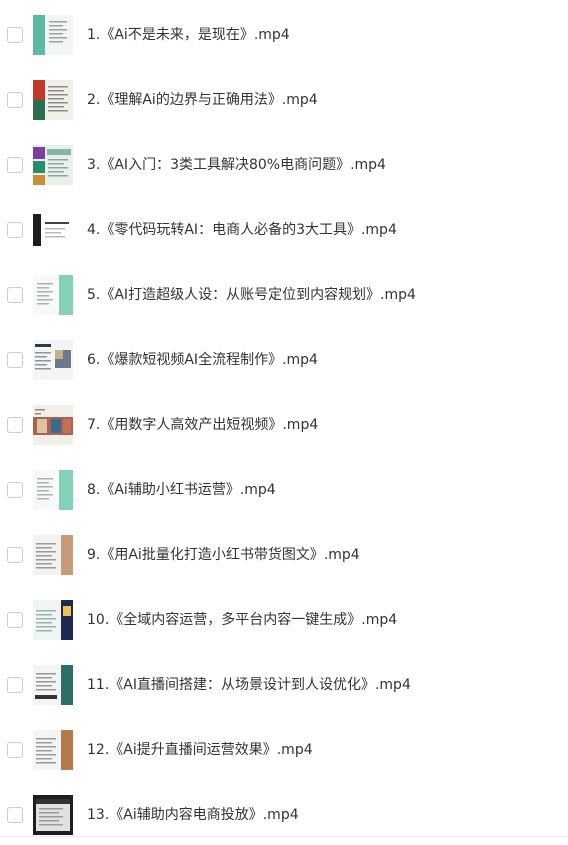 This screenshot has width=568, height=845. What do you see at coordinates (242, 620) in the screenshot?
I see `file-name: 10.《全域内容运营，多平台内容一键生成》.mp4` at bounding box center [242, 620].